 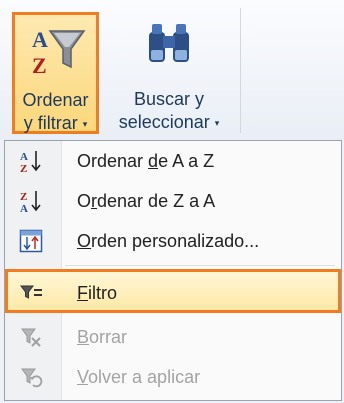 I want to click on menu-item-clear: Borrar, so click(x=173, y=337).